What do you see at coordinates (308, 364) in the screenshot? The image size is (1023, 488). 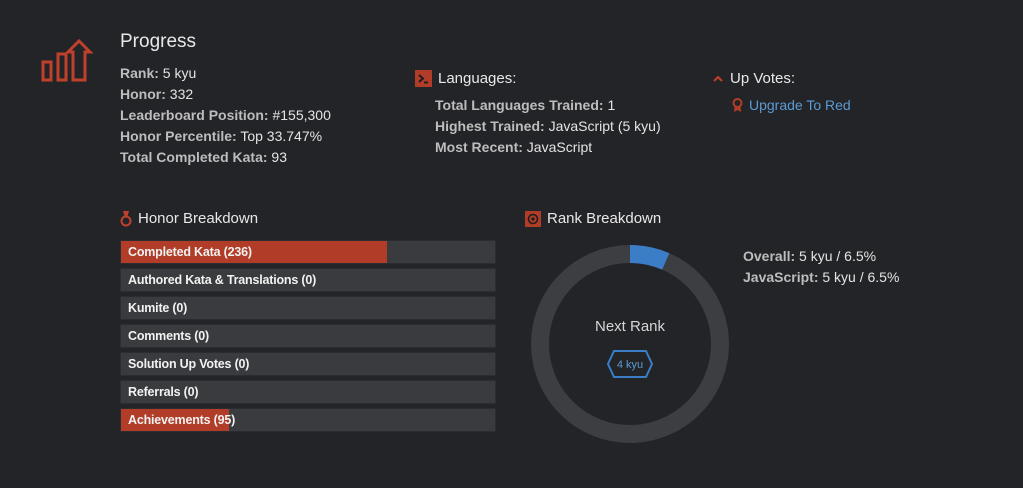 I see `honor-bar: Solution Up Votes (0)` at bounding box center [308, 364].